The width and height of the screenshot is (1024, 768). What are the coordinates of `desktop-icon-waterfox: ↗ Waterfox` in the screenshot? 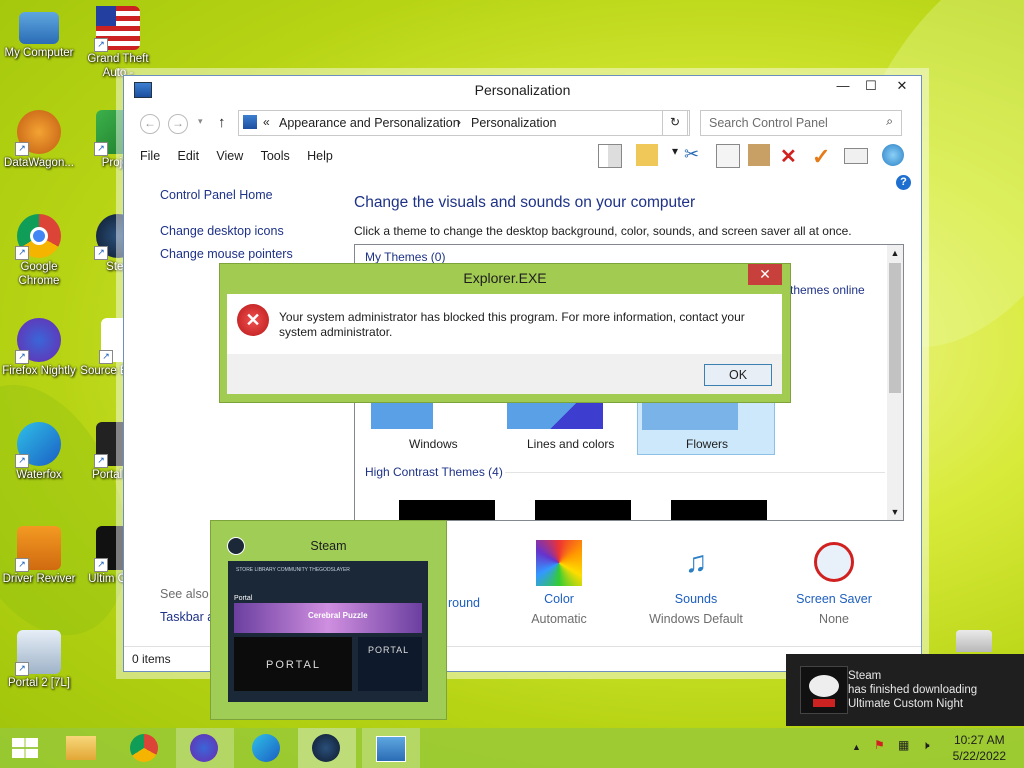 It's located at (39, 452).